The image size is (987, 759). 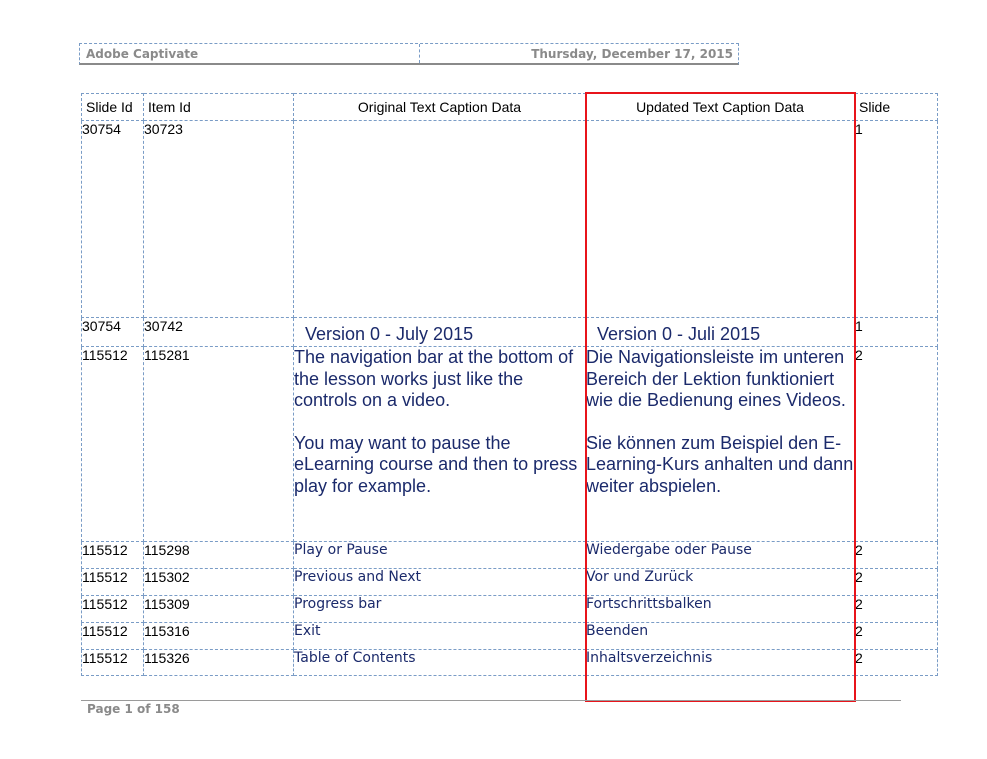 What do you see at coordinates (491, 700) in the screenshot?
I see `footer-divider` at bounding box center [491, 700].